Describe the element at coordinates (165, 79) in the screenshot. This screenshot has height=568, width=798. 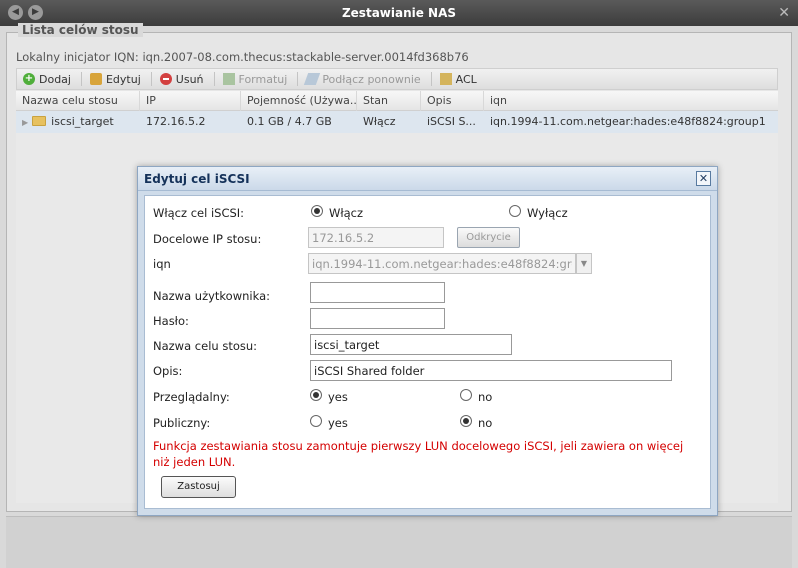
I see `delete-icon` at that location.